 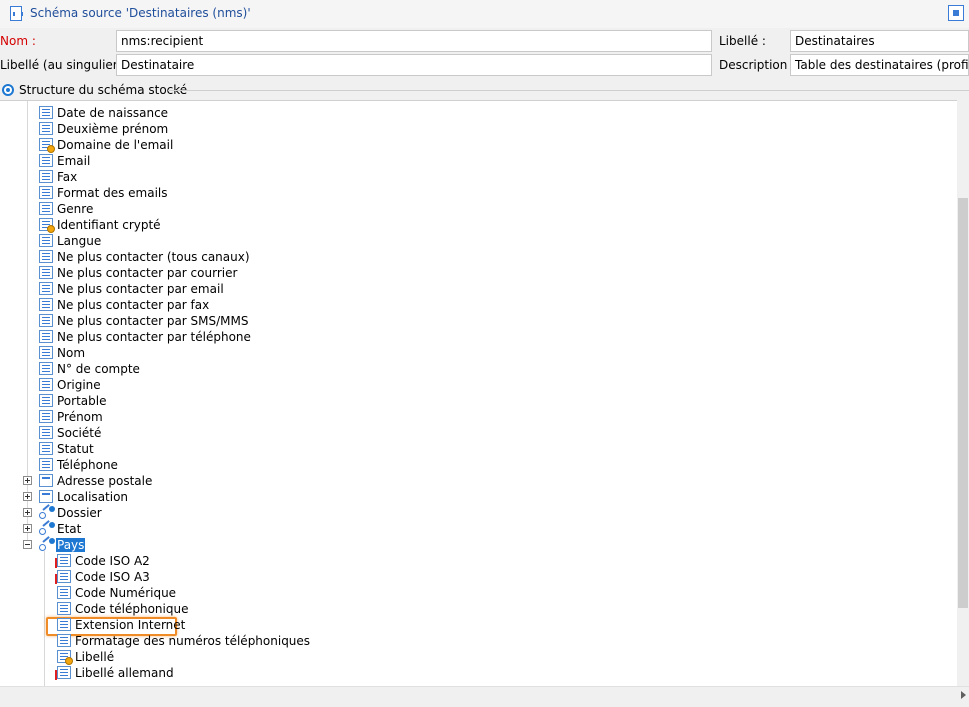 What do you see at coordinates (414, 65) in the screenshot?
I see `libelle-singulier-field: Destinataire` at bounding box center [414, 65].